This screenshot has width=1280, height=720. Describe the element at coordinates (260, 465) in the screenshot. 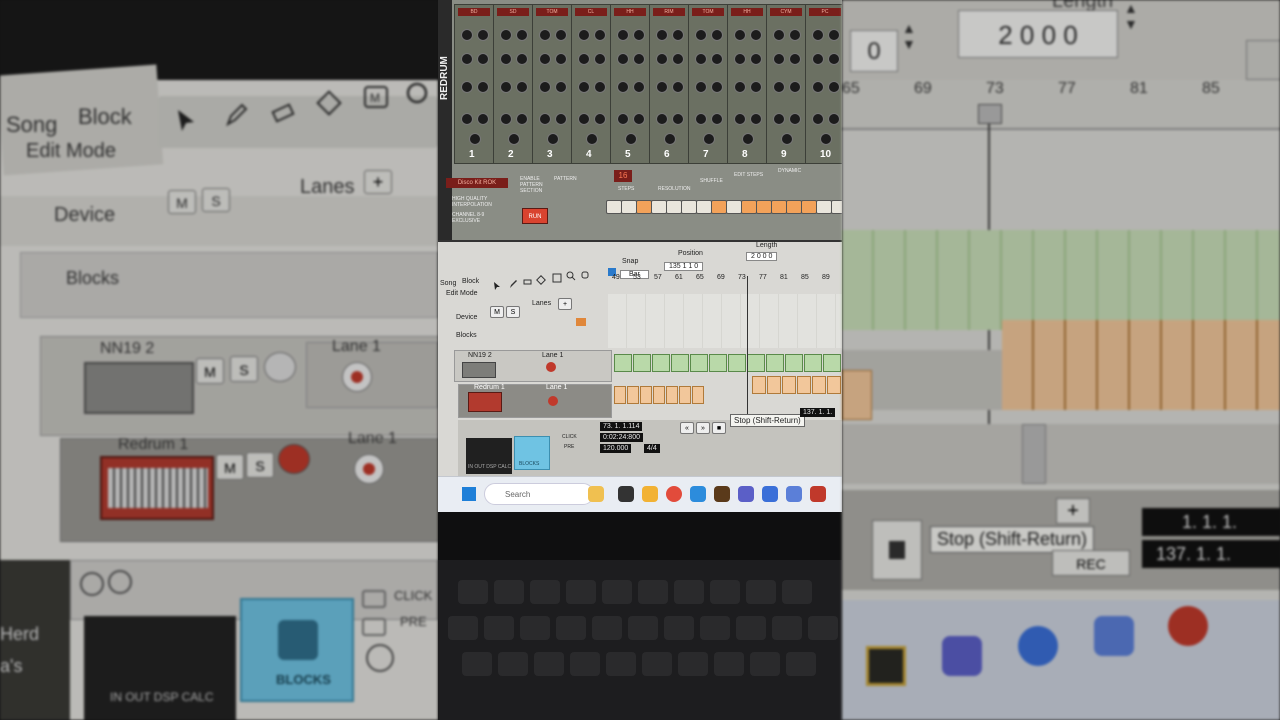

I see `redrum-solo-button: S` at that location.